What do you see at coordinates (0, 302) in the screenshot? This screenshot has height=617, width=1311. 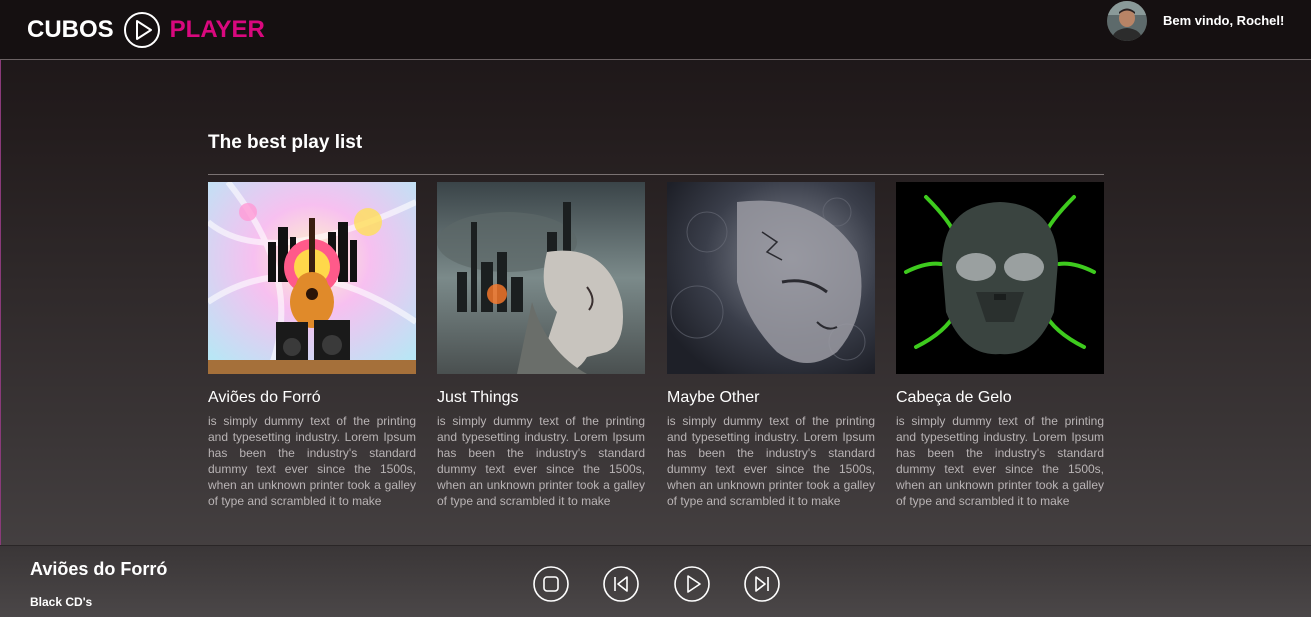 I see `left-accent-line` at bounding box center [0, 302].